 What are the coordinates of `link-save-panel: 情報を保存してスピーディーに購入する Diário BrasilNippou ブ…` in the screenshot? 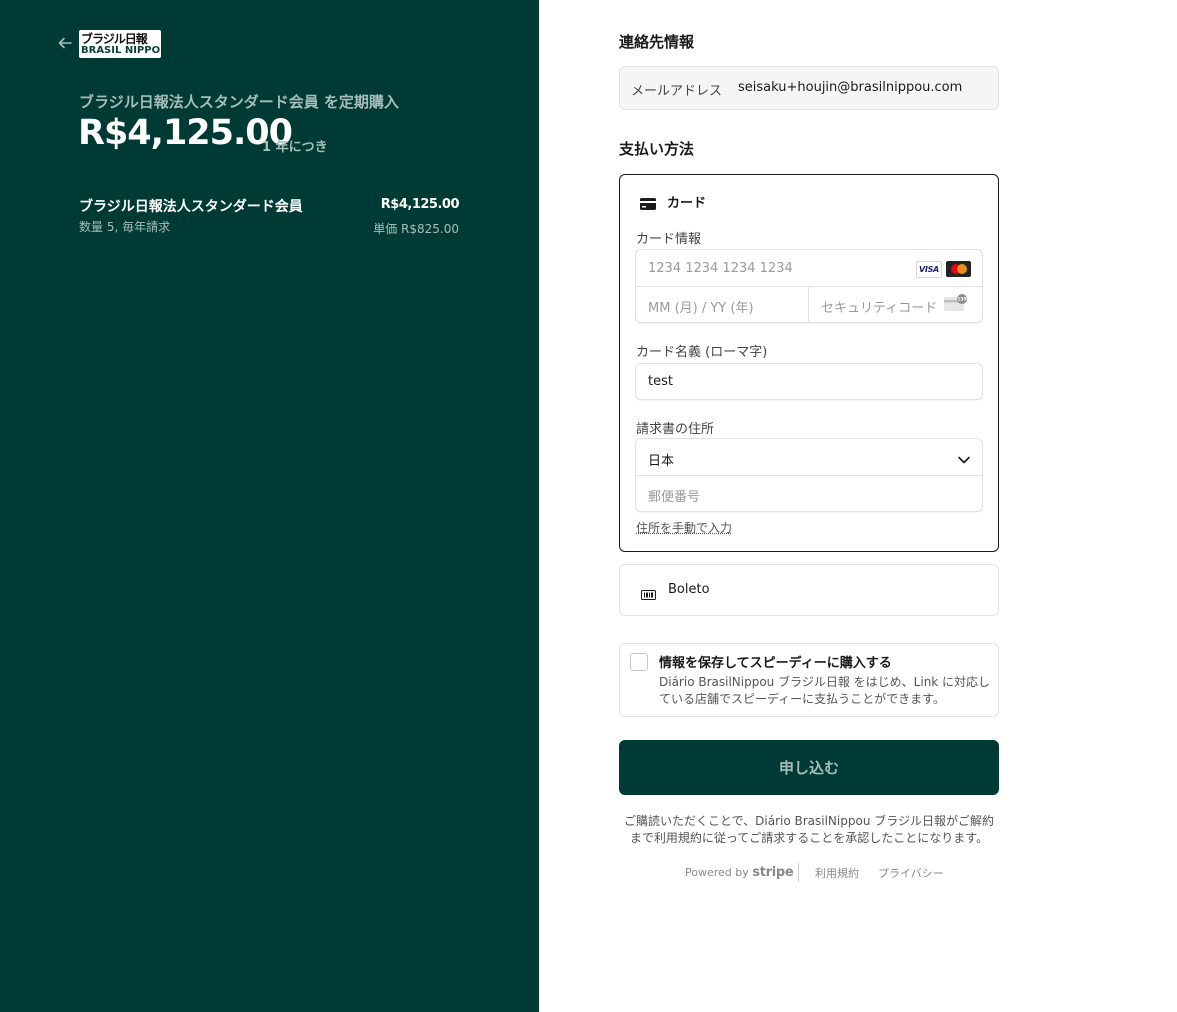 It's located at (809, 680).